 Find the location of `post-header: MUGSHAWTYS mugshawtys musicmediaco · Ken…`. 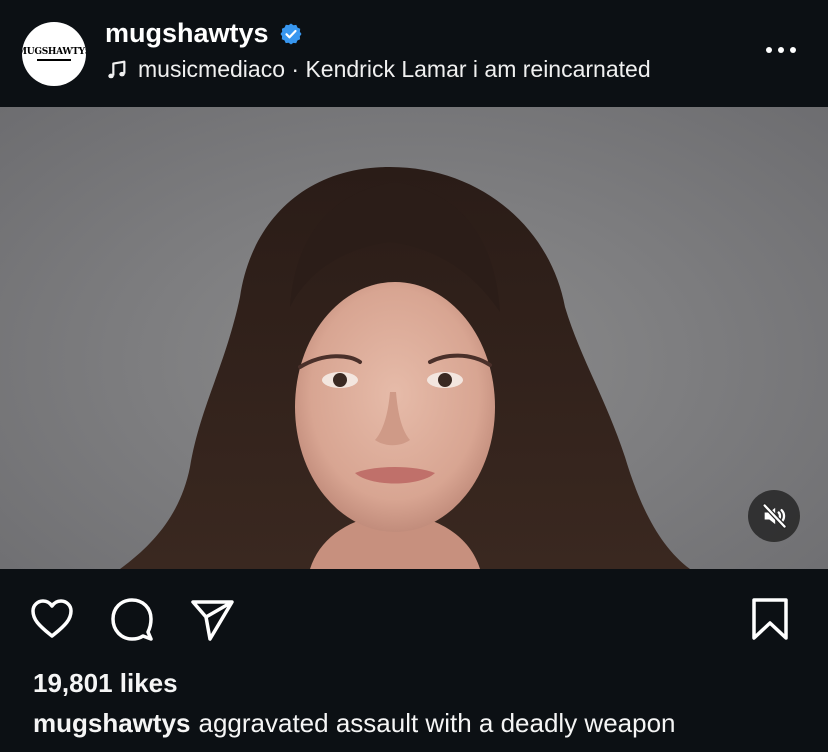

post-header: MUGSHAWTYS mugshawtys musicmediaco · Ken… is located at coordinates (414, 53).